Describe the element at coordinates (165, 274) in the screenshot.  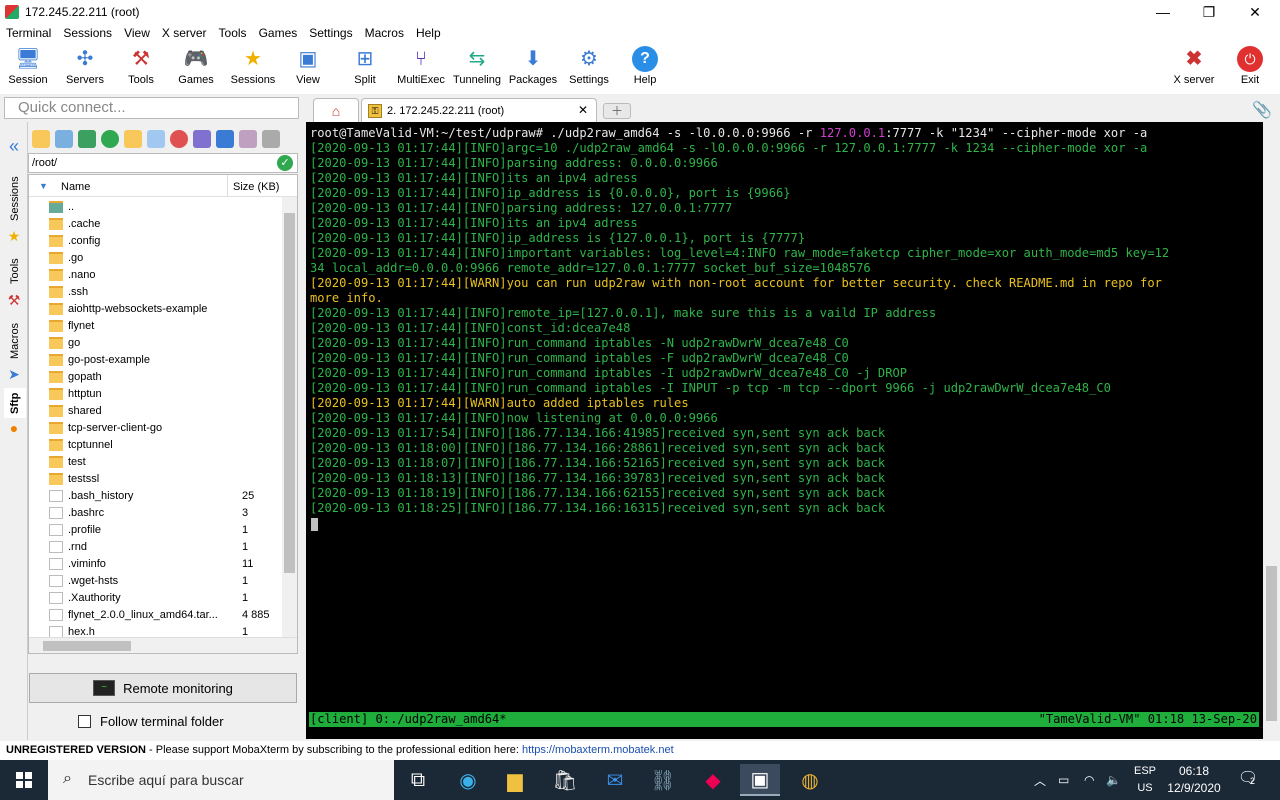
I see `file-row: .nano` at that location.